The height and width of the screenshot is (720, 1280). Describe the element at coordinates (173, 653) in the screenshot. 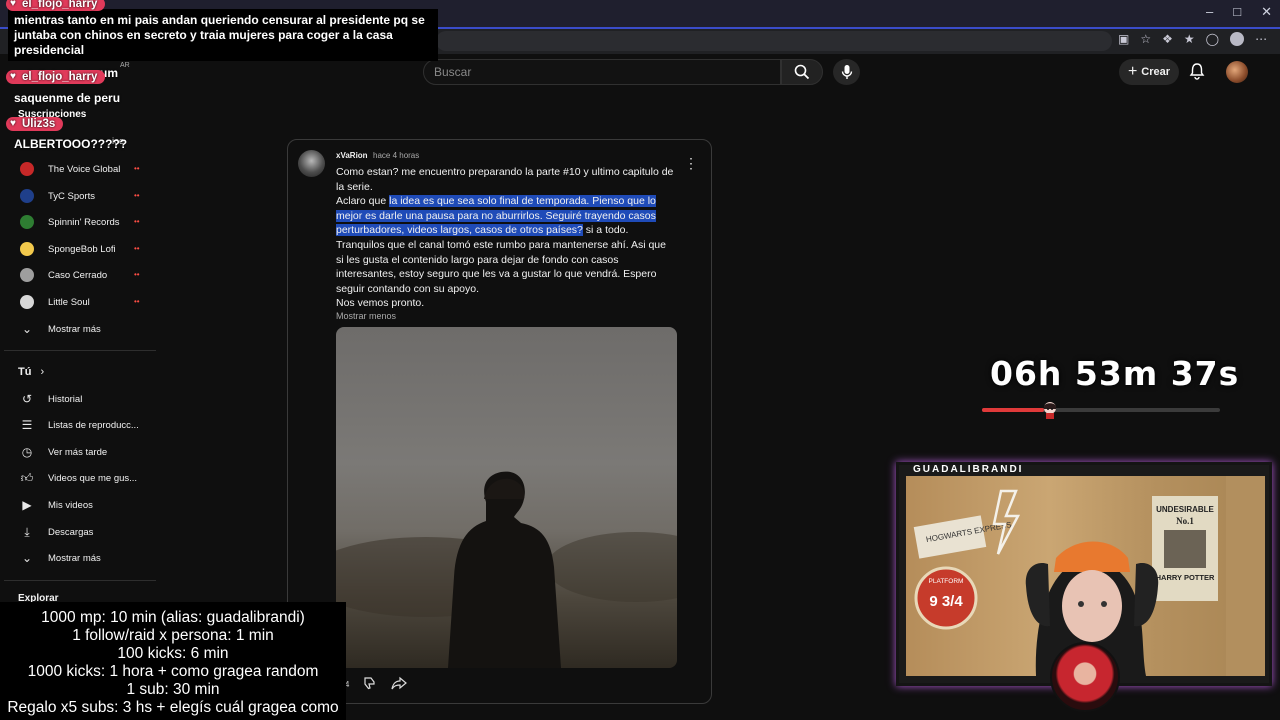

I see `rule-line: 100 kicks: 6 min` at that location.